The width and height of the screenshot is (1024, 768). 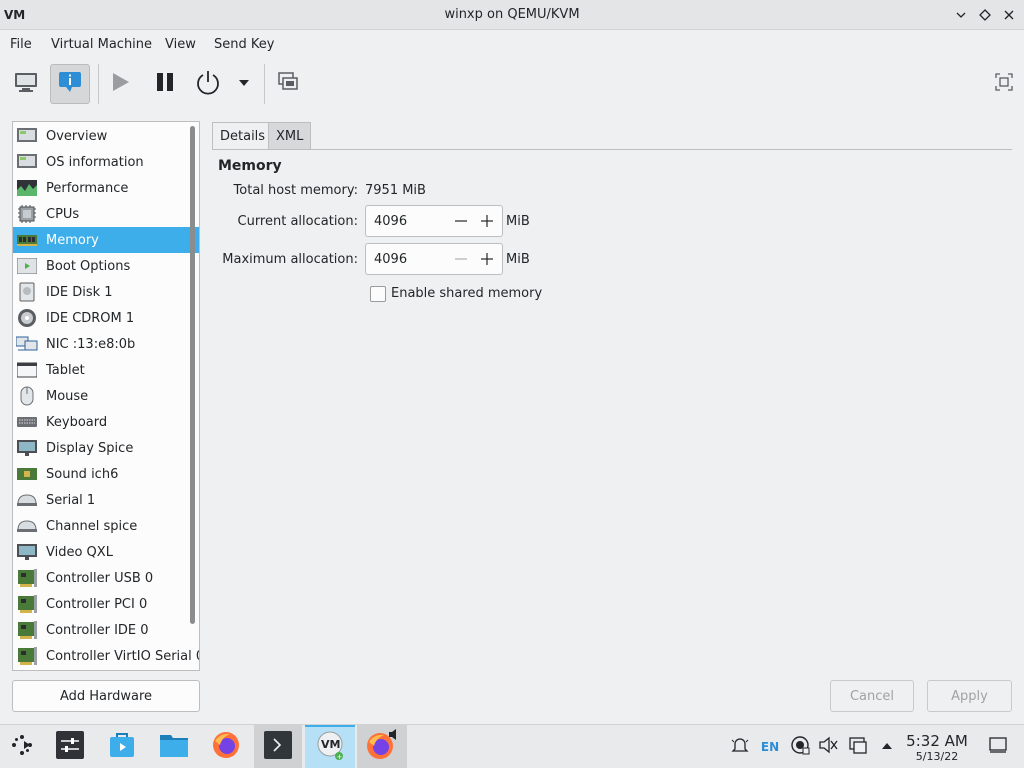 What do you see at coordinates (390, 259) in the screenshot?
I see `maximum-allocation-value: 4096` at bounding box center [390, 259].